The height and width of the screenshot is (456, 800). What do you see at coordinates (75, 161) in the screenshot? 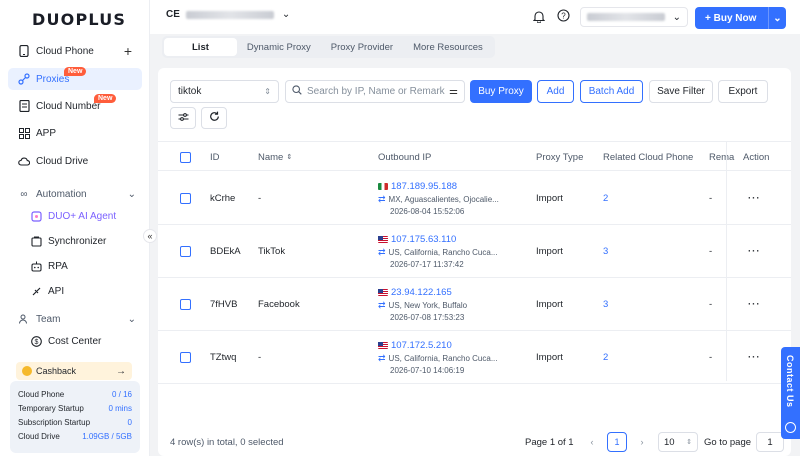
I see `sidebar-item-cloud-drive: Cloud Drive` at bounding box center [75, 161].